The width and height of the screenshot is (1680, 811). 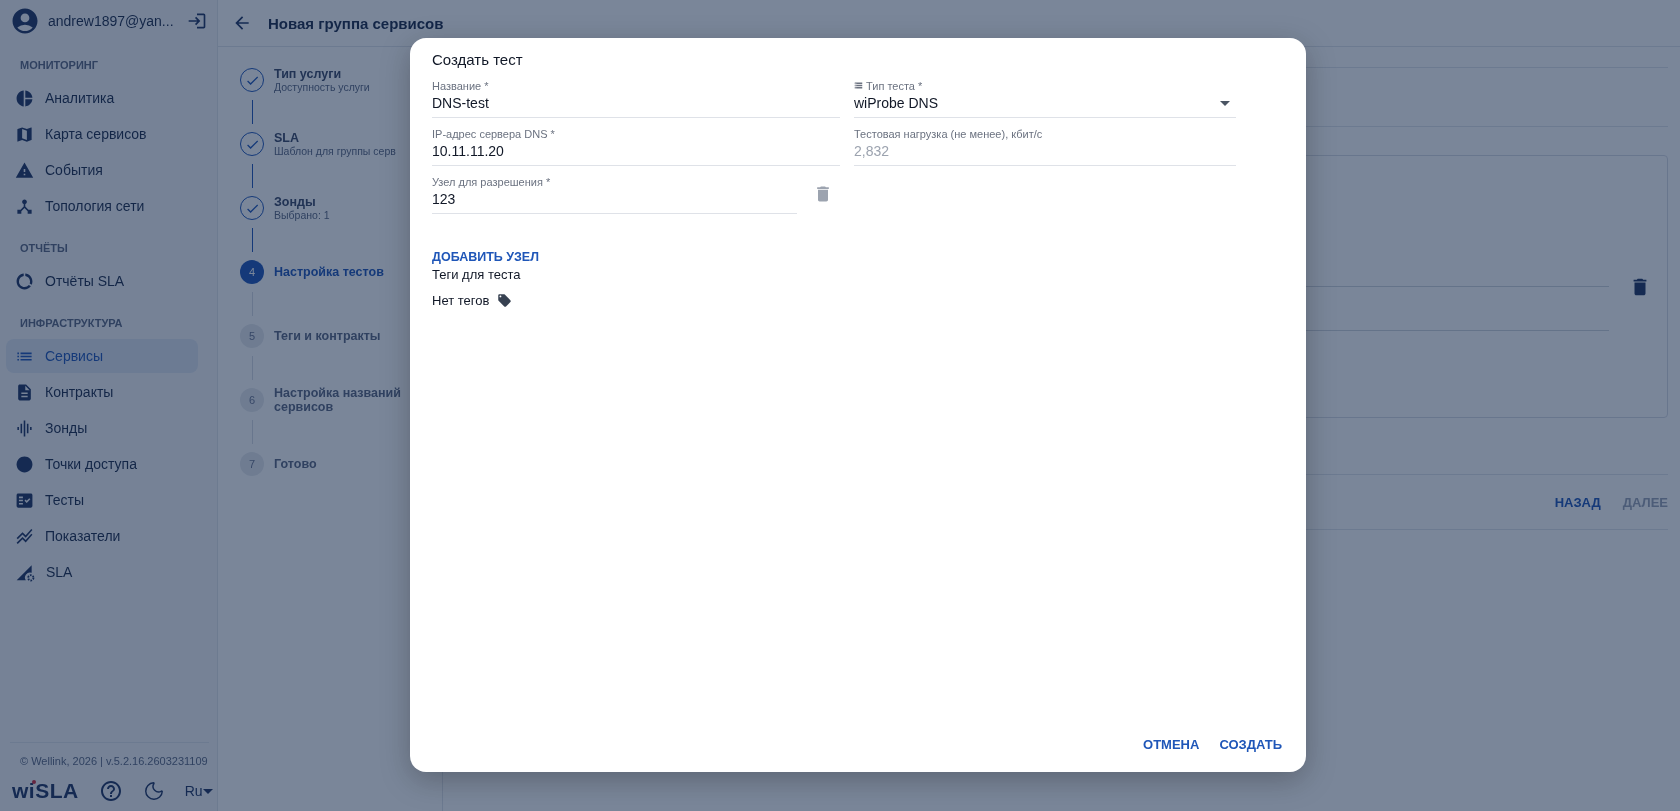 What do you see at coordinates (197, 21) in the screenshot?
I see `logout-icon` at bounding box center [197, 21].